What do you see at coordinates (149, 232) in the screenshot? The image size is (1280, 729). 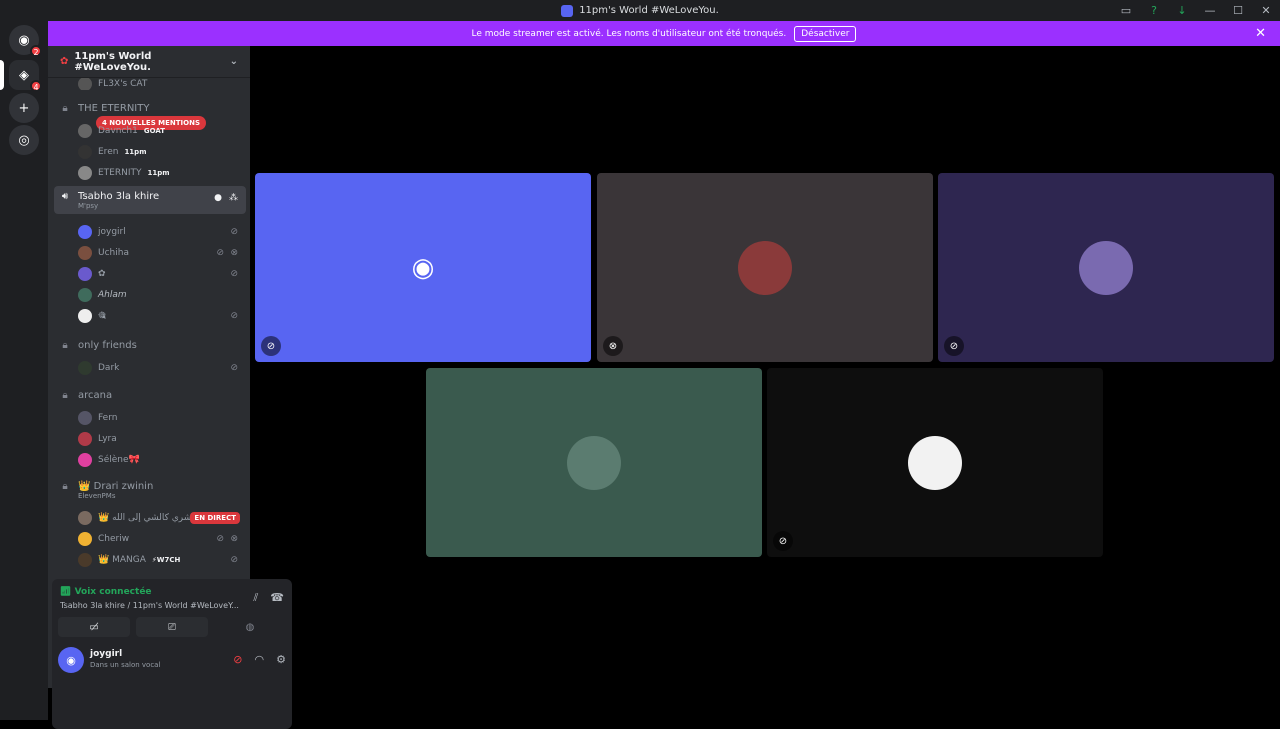 I see `list-item: joygirl ⊘` at bounding box center [149, 232].